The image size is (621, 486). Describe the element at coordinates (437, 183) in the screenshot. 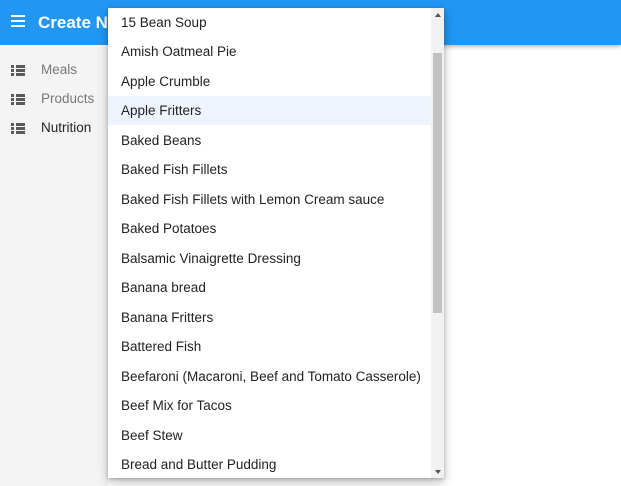

I see `scrollbar-thumb` at that location.